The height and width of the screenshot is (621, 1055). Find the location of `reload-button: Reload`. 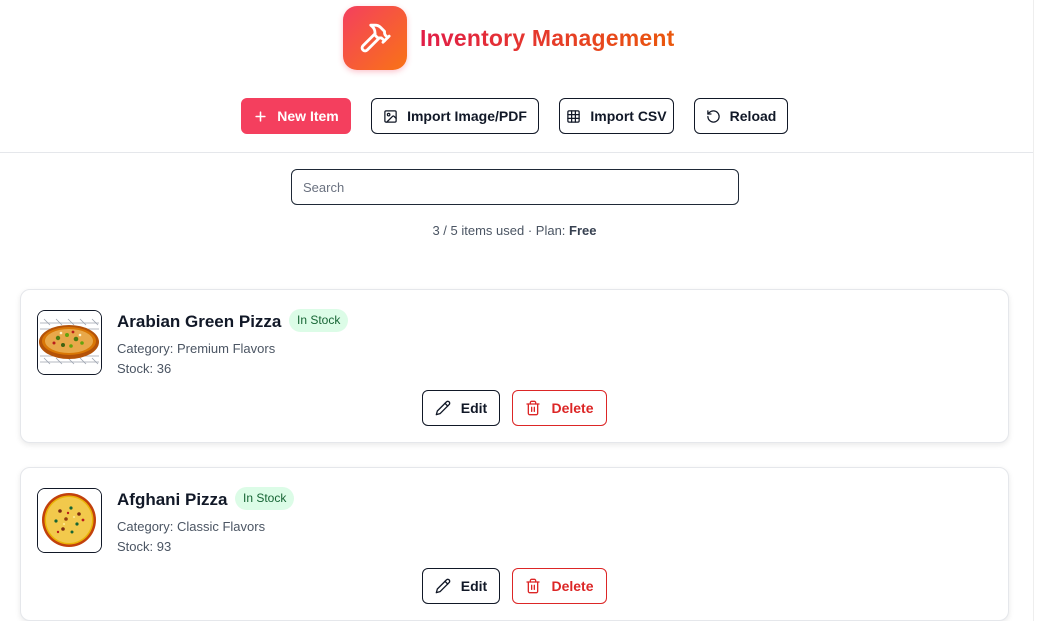

reload-button: Reload is located at coordinates (741, 116).